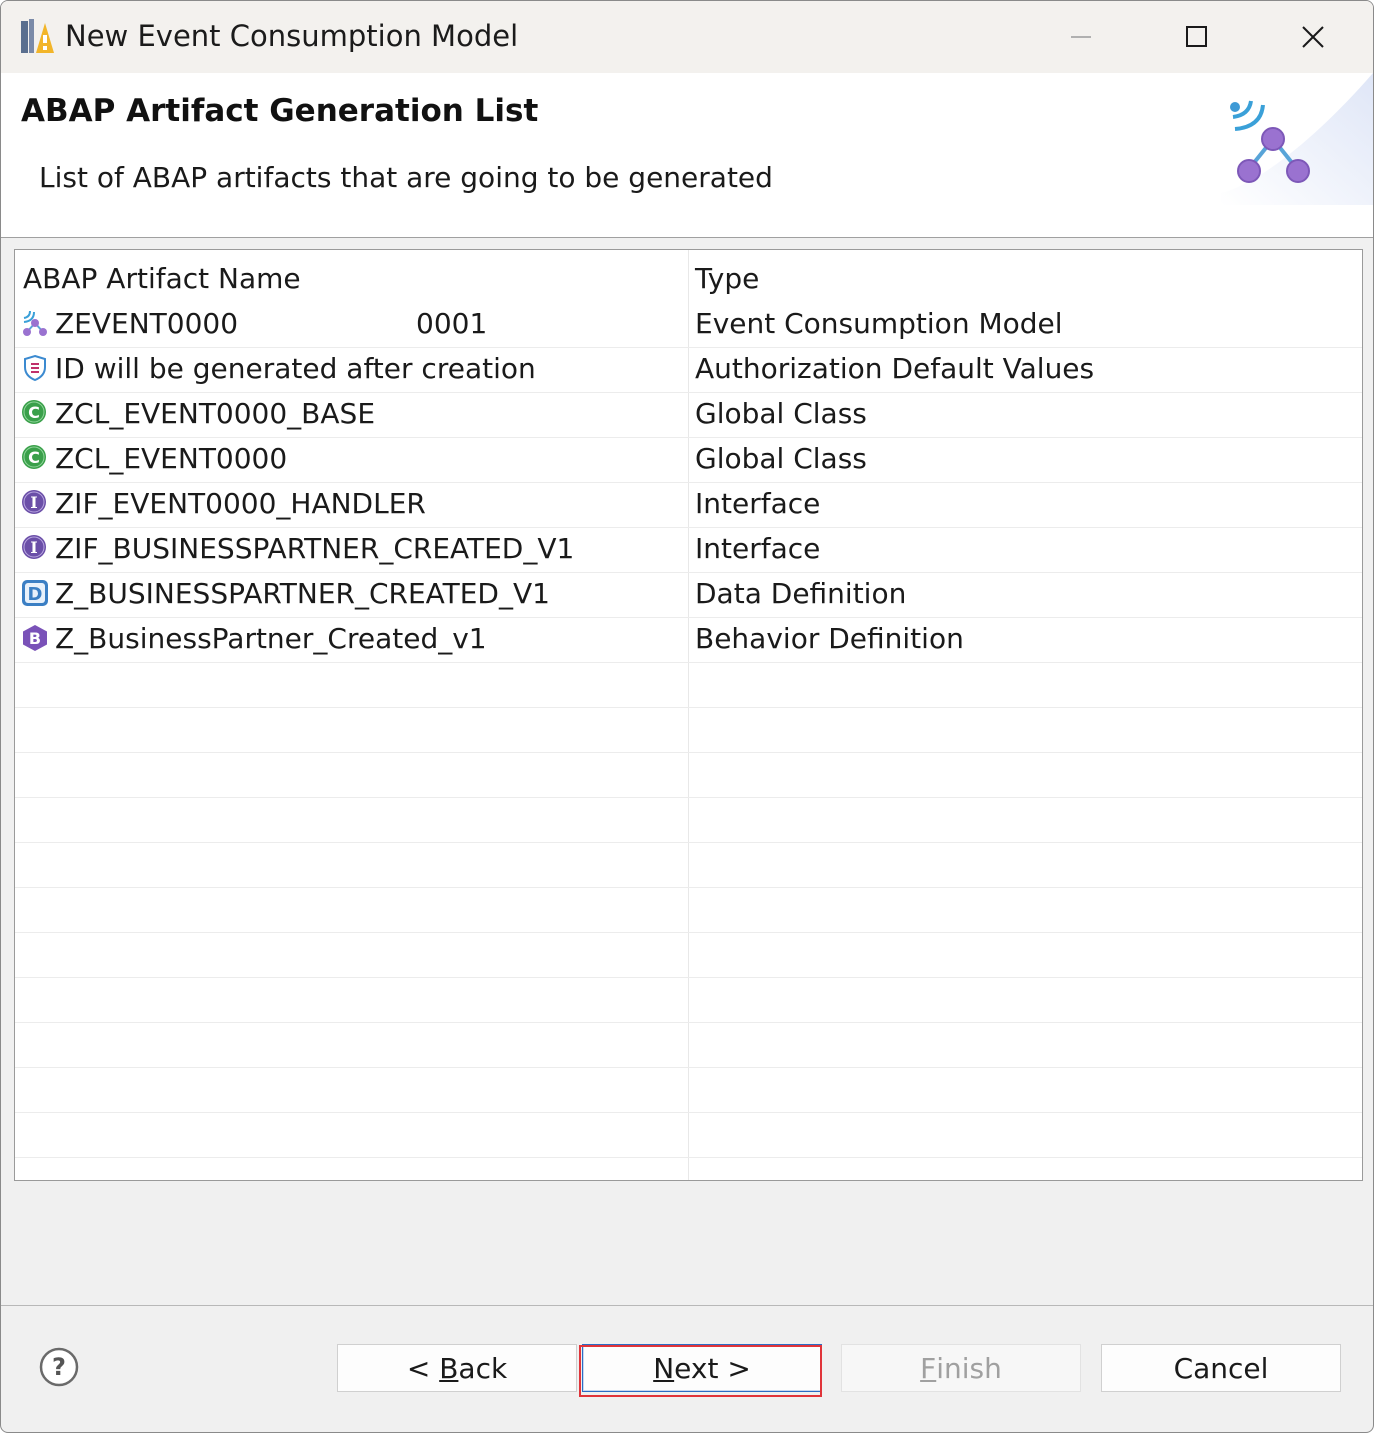 The height and width of the screenshot is (1433, 1374). I want to click on event-network-icon, so click(1297, 139).